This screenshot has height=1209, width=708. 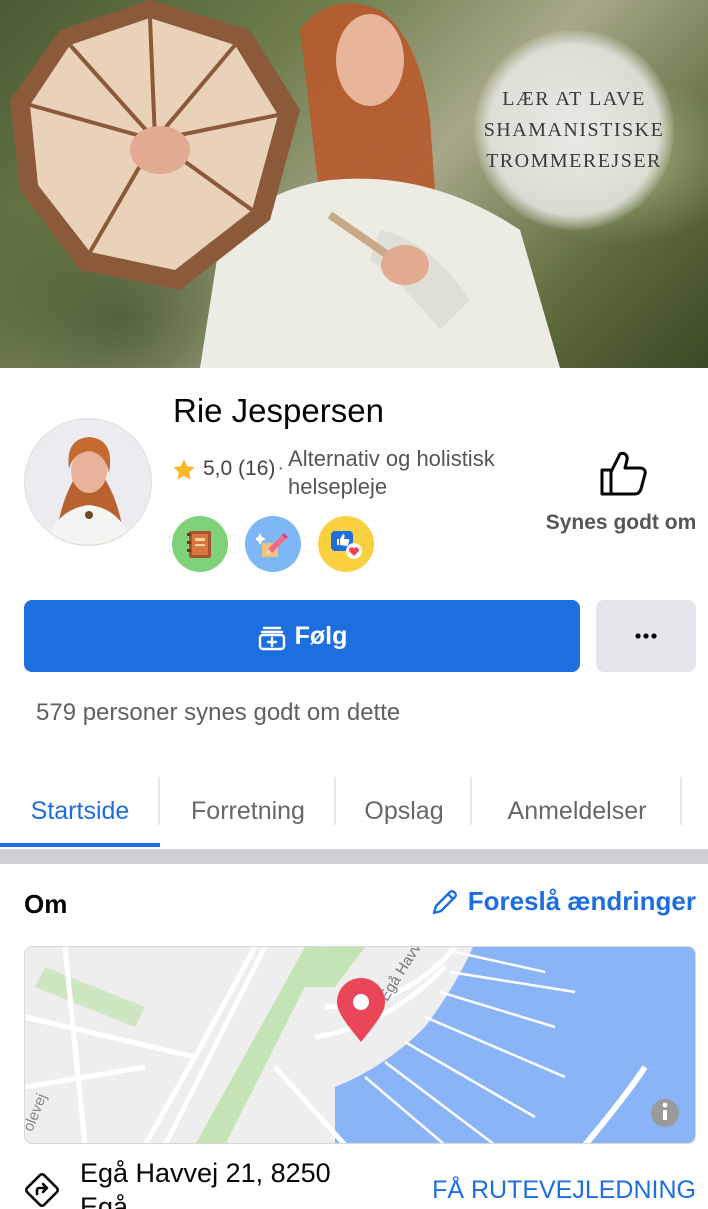 I want to click on cover-badge-line: SHAMANISTISKE, so click(x=574, y=129).